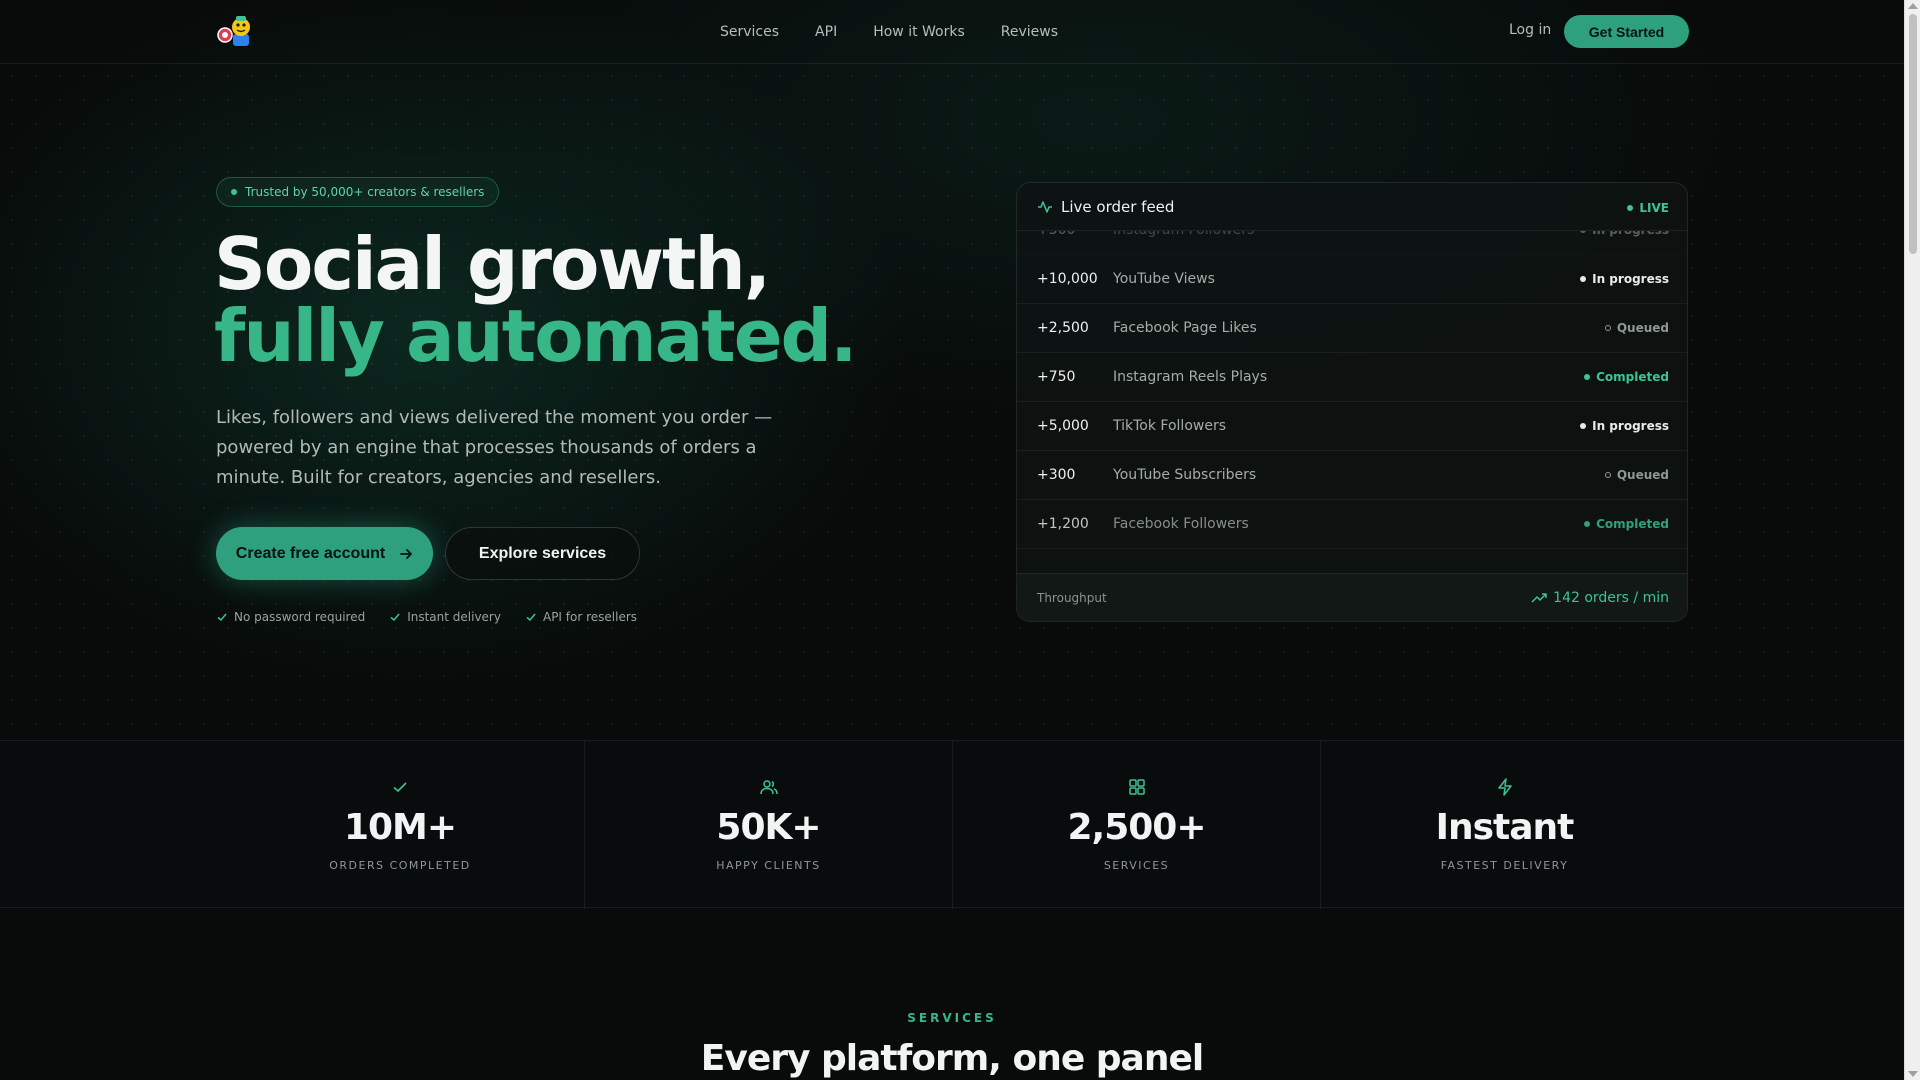 This screenshot has height=1080, width=1920. What do you see at coordinates (1654, 208) in the screenshot?
I see `live-label: LIVE` at bounding box center [1654, 208].